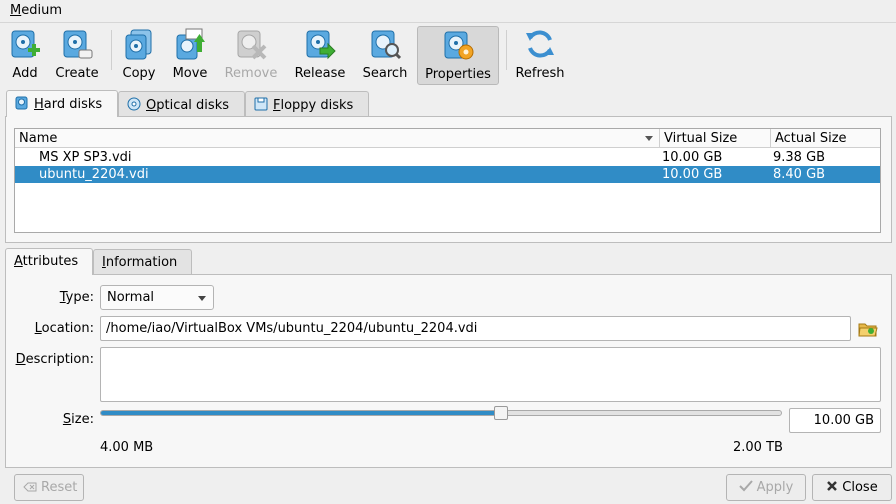 This screenshot has height=504, width=896. Describe the element at coordinates (701, 138) in the screenshot. I see `column-virtual-size-label: Virtual Size` at that location.